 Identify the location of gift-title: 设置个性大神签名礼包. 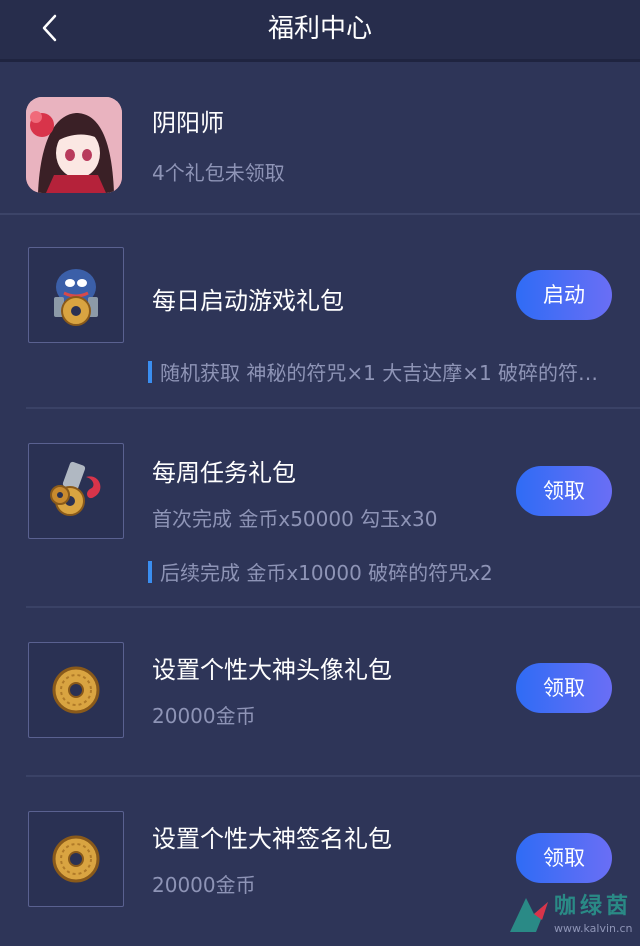
(272, 839).